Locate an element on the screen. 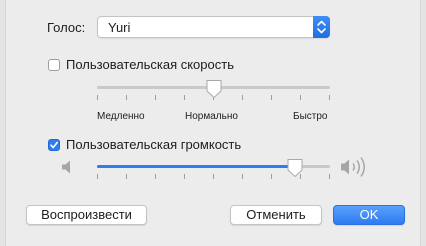 The height and width of the screenshot is (246, 426). window-right-edge is located at coordinates (423, 123).